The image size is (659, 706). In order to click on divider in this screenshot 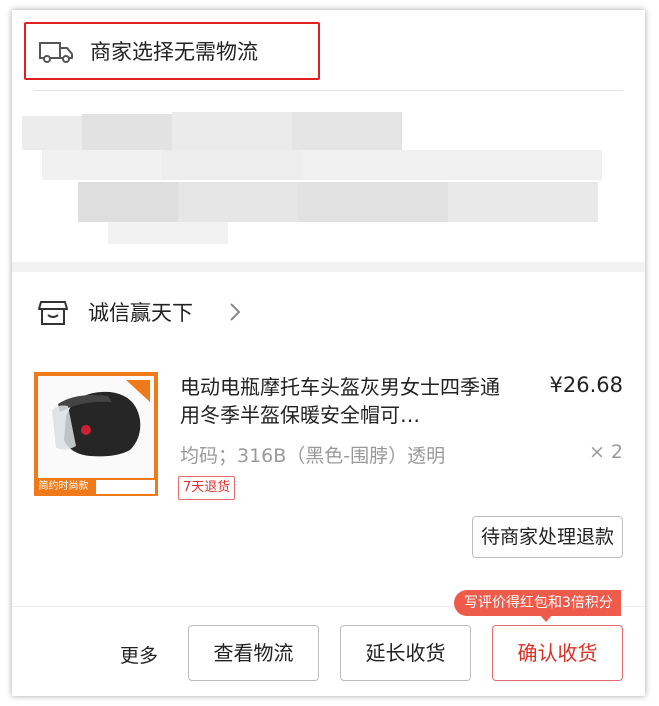, I will do `click(328, 90)`.